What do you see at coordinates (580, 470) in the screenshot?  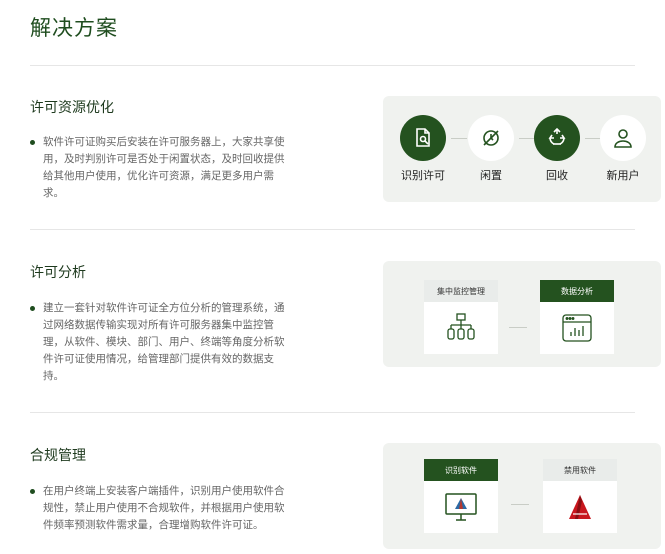 I see `card-header: 禁用软件` at bounding box center [580, 470].